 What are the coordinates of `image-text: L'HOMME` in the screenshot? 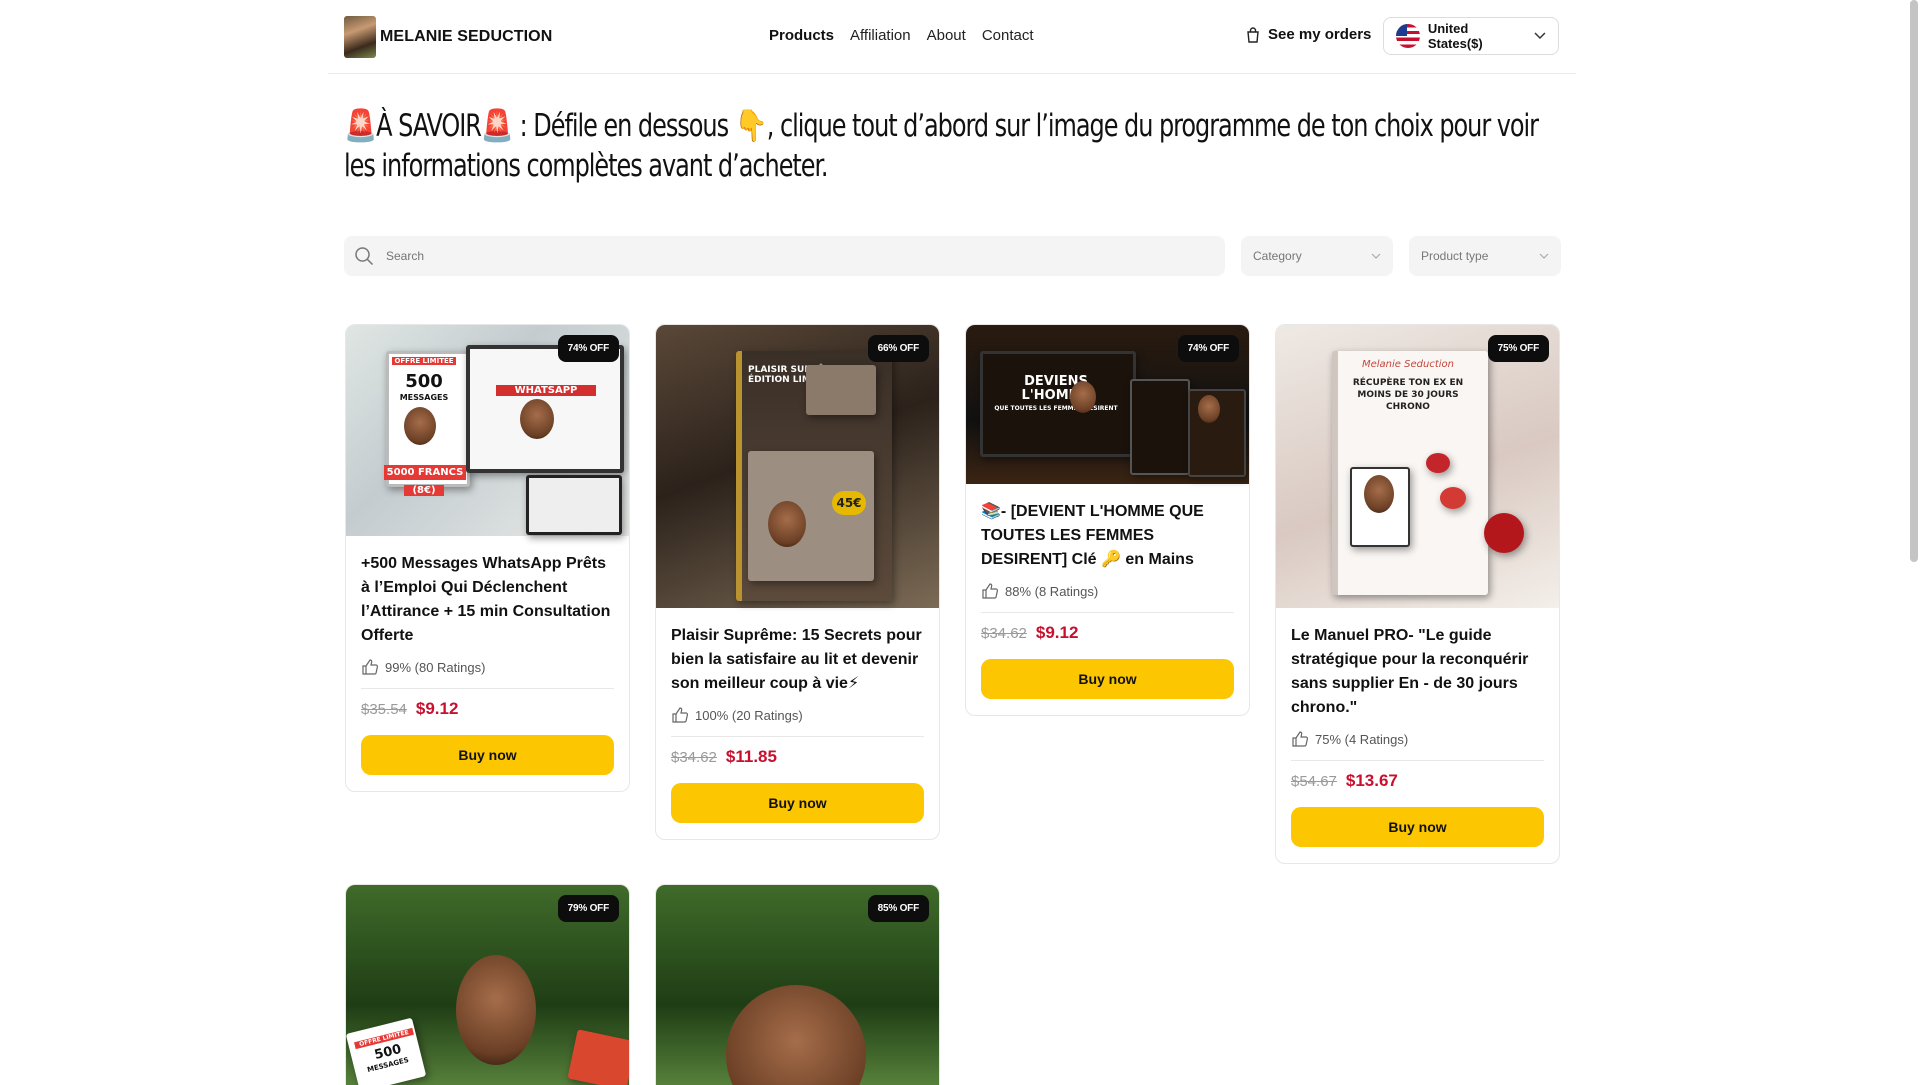 It's located at (1056, 395).